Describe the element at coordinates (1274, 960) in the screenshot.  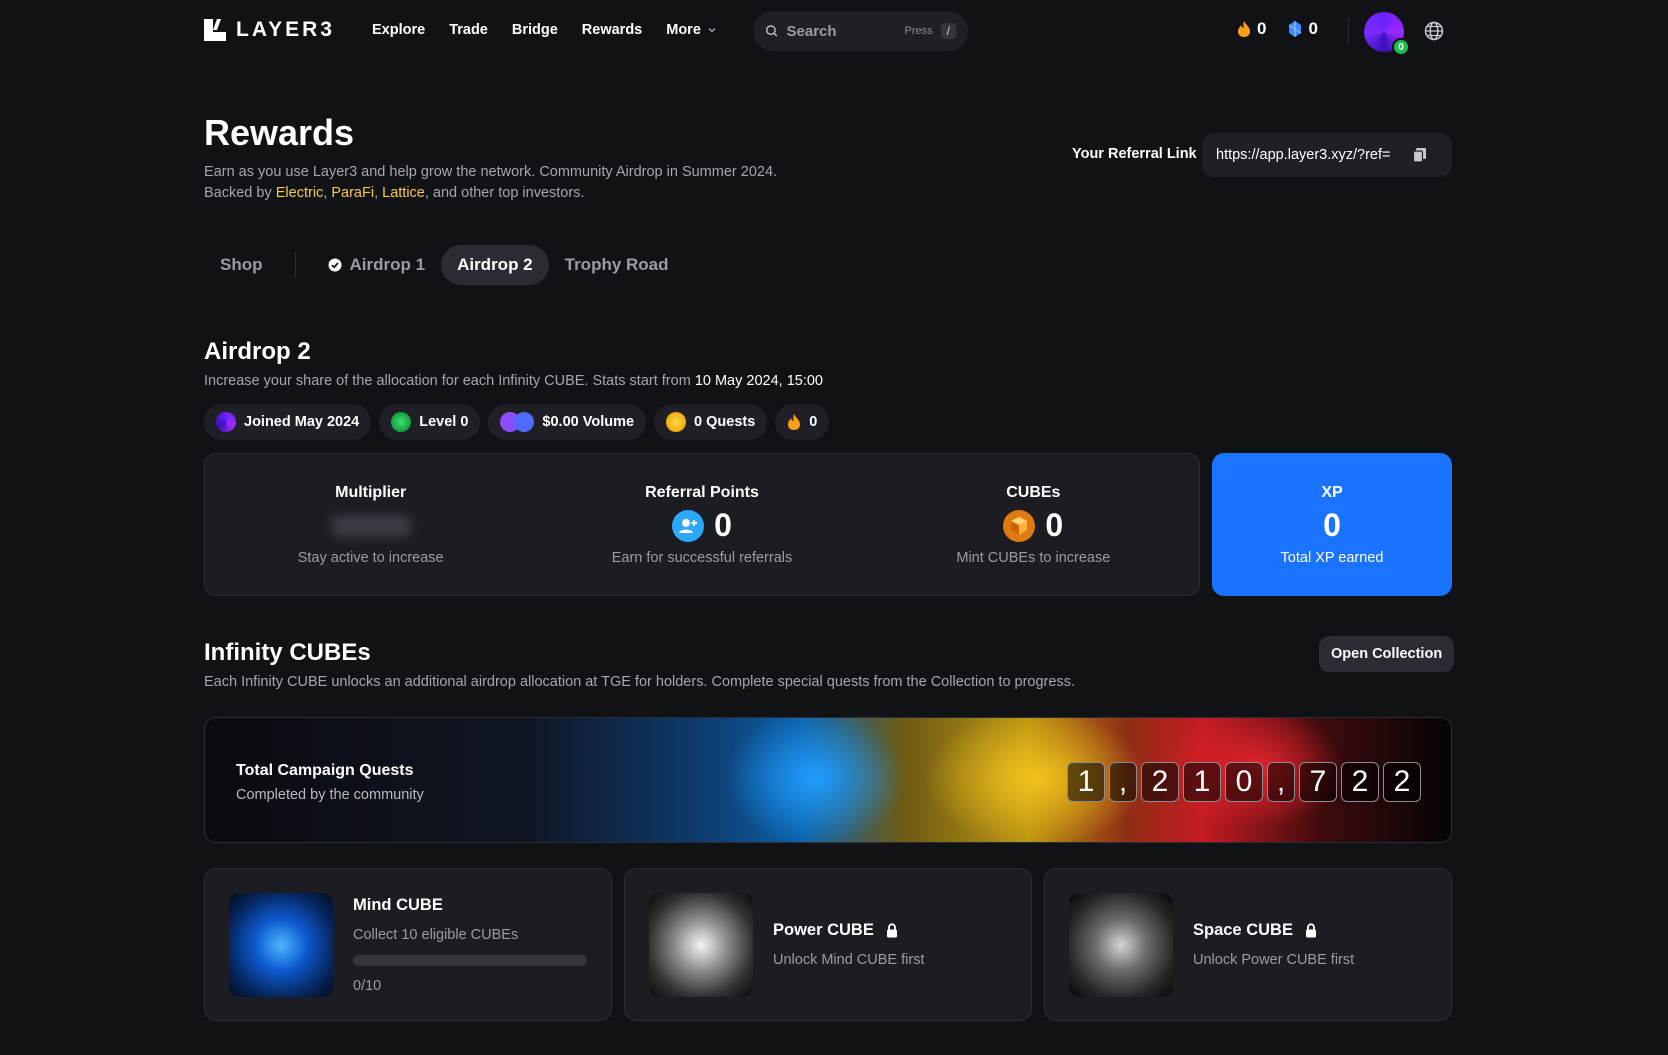
I see `space-cube-desc: Unlock Power CUBE first` at that location.